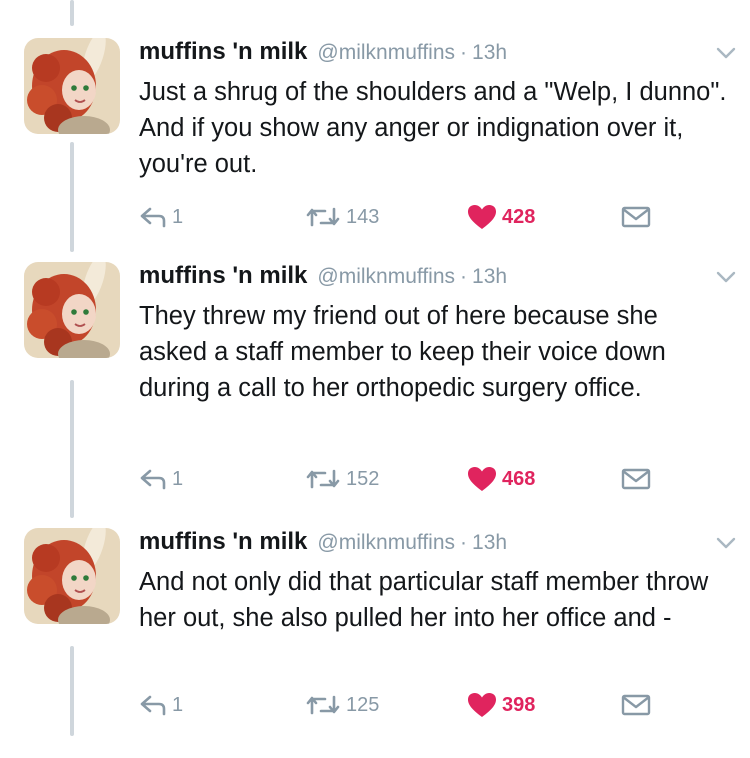  I want to click on like-count: 398, so click(519, 704).